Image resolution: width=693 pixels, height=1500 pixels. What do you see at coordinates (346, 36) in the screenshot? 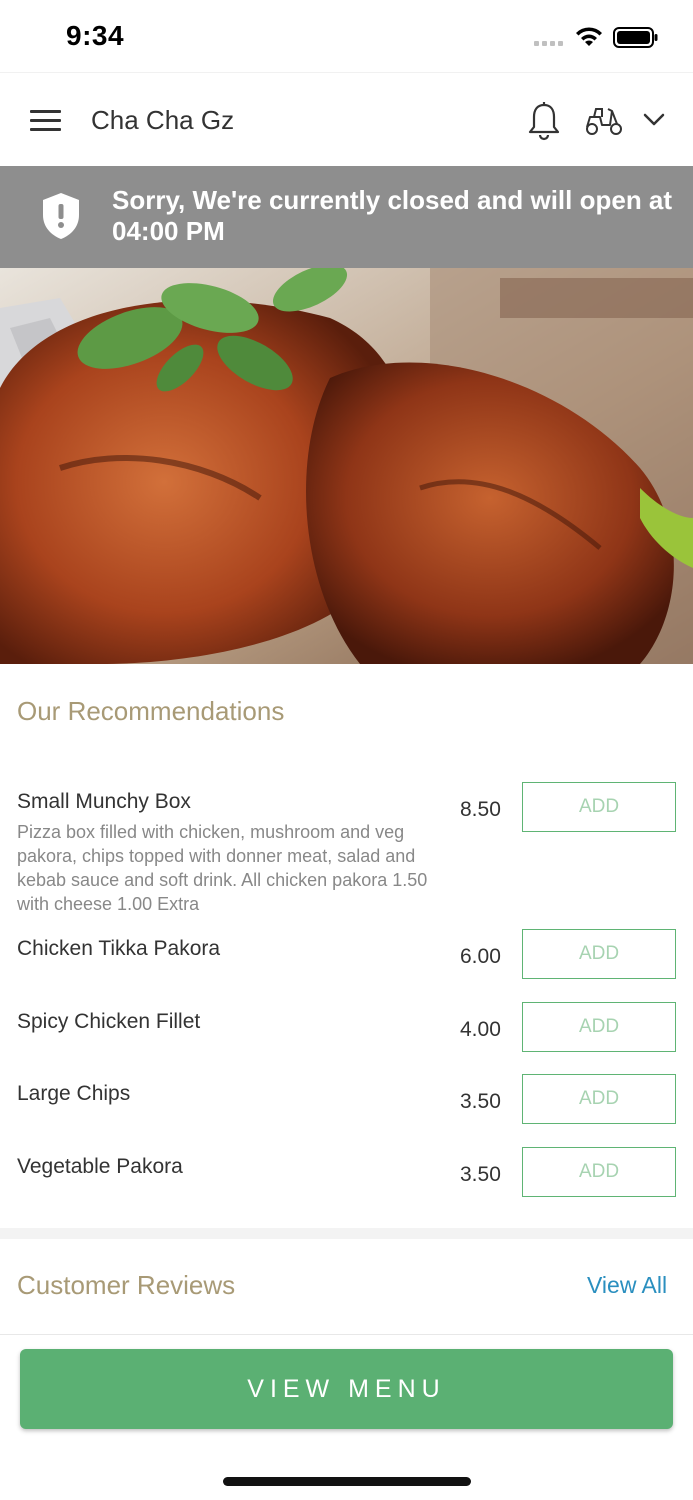
I see `status-bar: 9:34` at bounding box center [346, 36].